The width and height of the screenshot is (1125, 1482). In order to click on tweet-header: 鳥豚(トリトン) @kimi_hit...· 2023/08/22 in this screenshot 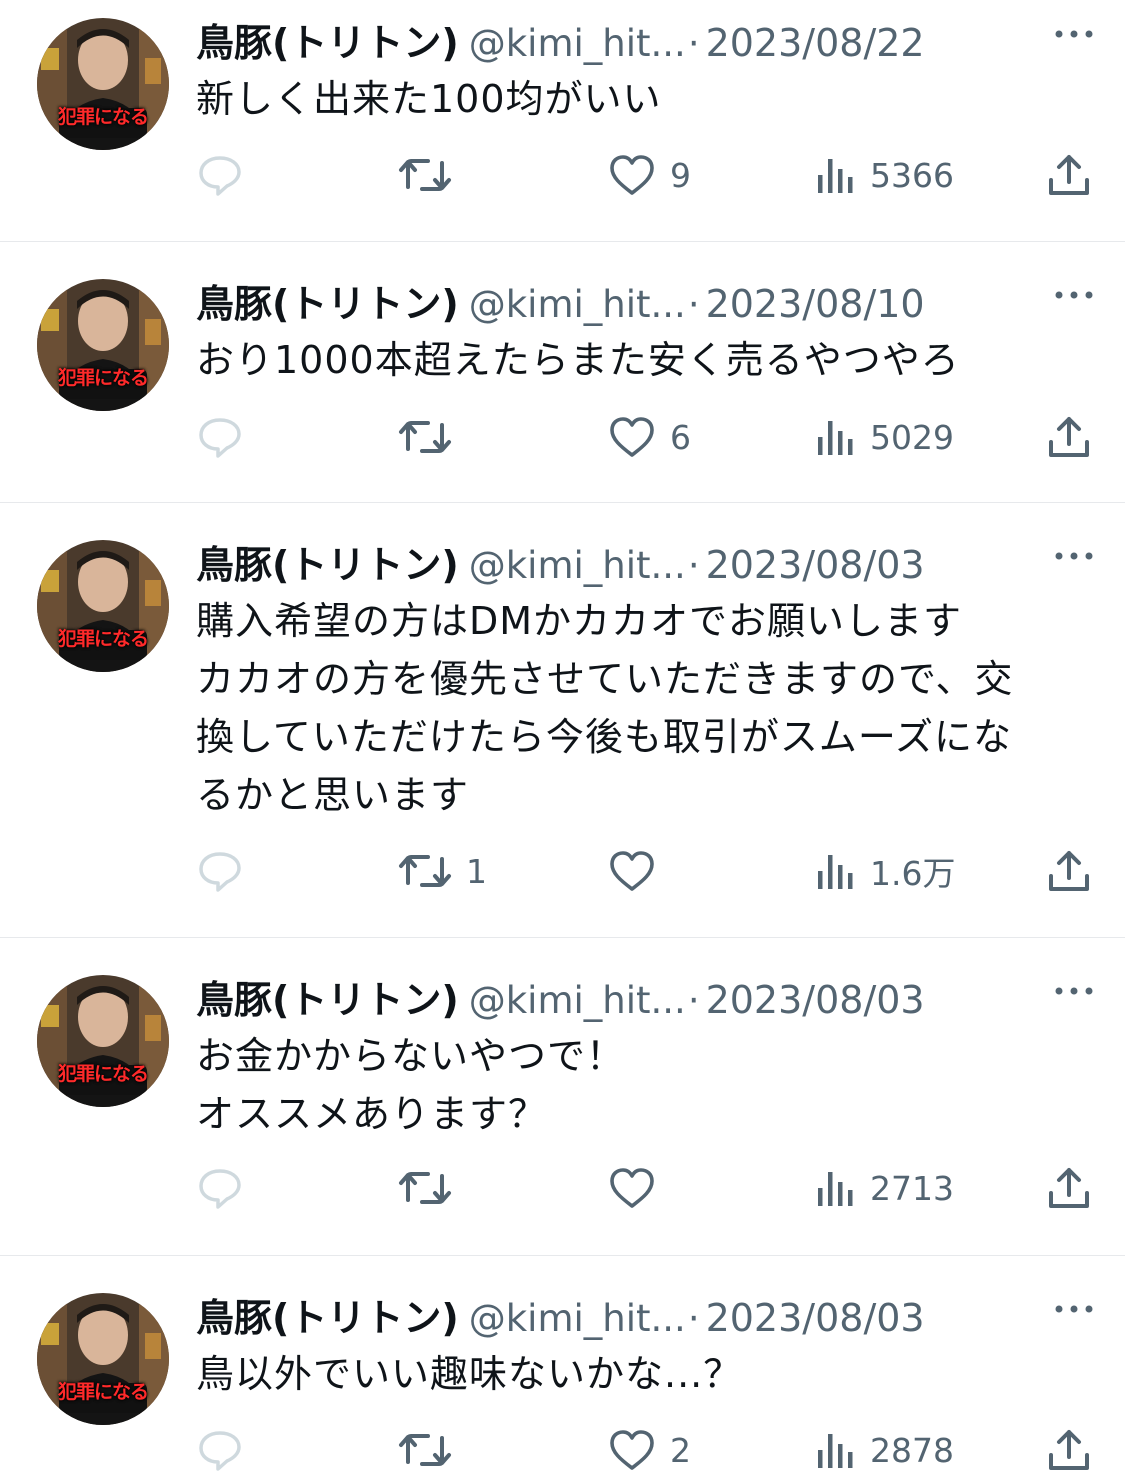, I will do `click(645, 38)`.